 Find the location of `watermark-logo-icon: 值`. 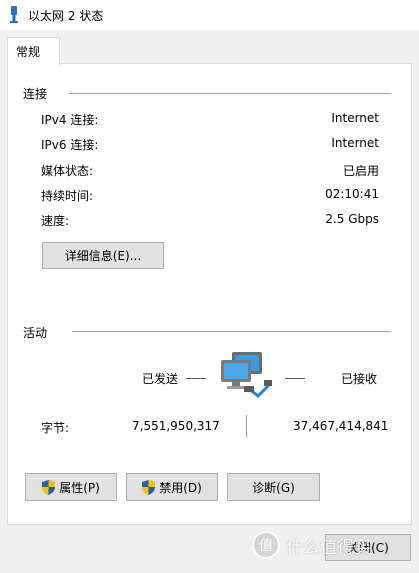

watermark-logo-icon: 值 is located at coordinates (266, 545).